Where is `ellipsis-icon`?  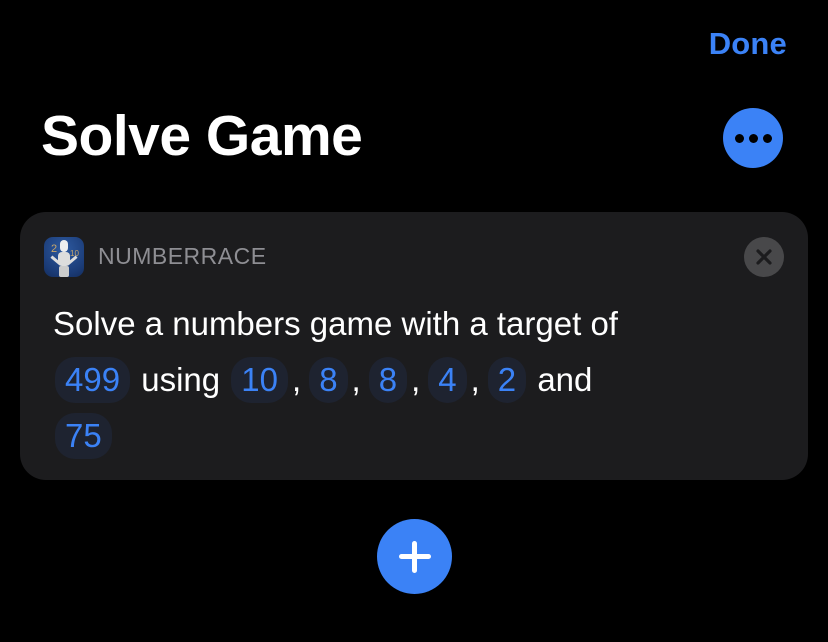
ellipsis-icon is located at coordinates (753, 138).